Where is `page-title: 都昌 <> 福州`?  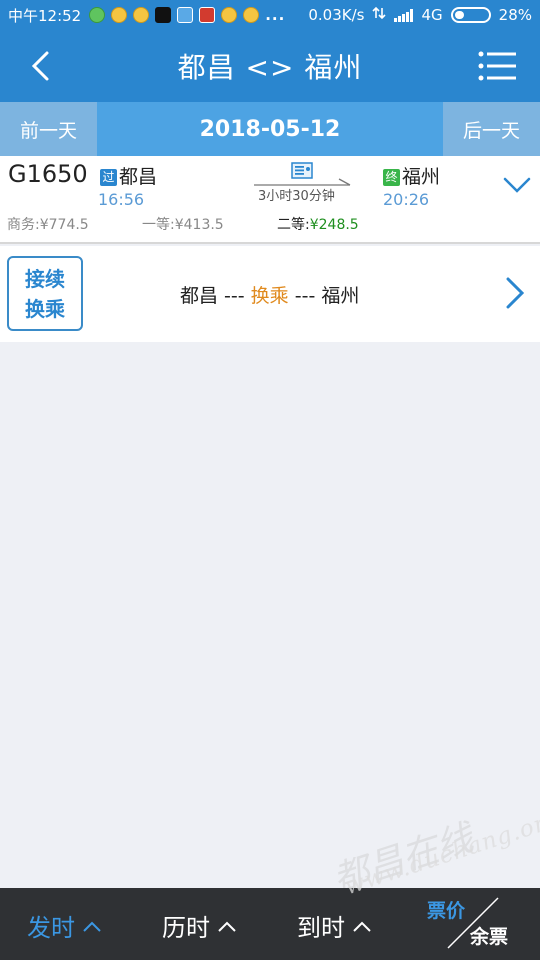 page-title: 都昌 <> 福州 is located at coordinates (270, 67).